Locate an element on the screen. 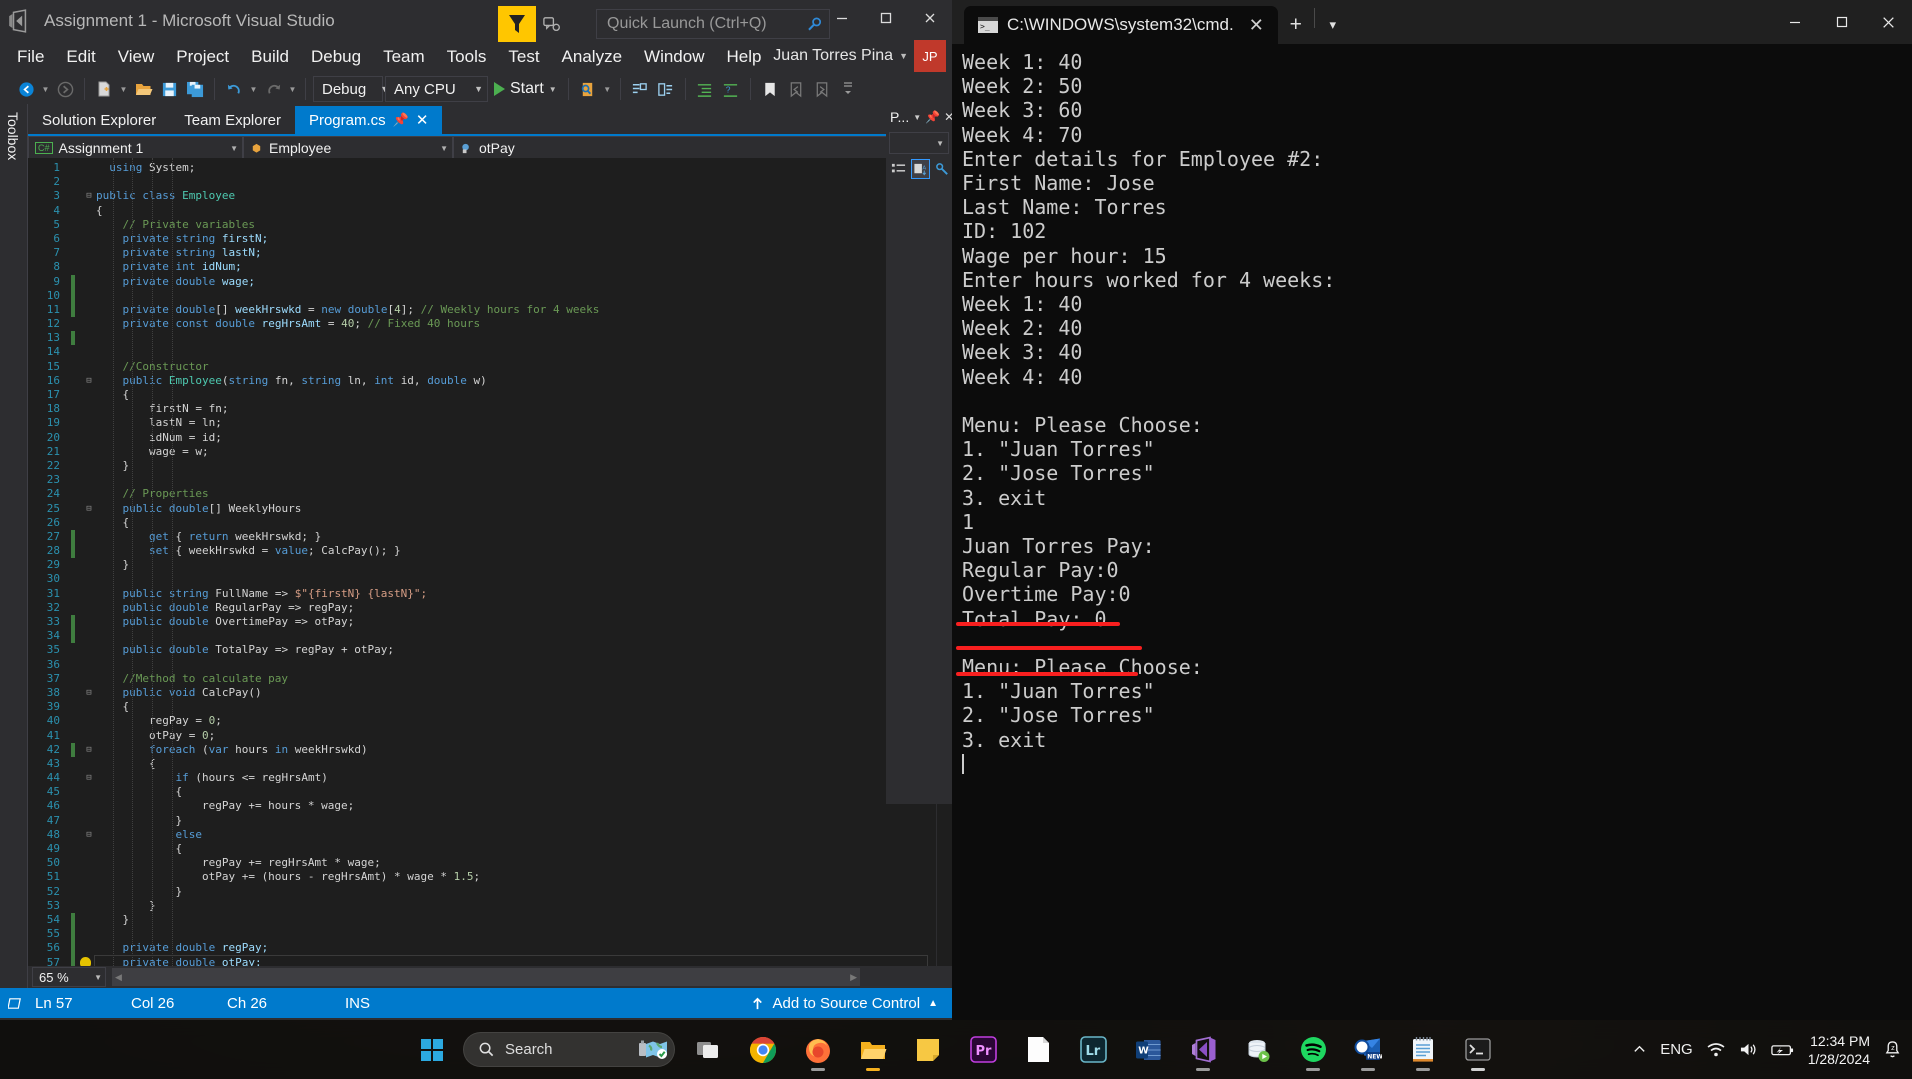 This screenshot has width=1912, height=1079. menu-test: Test is located at coordinates (523, 57).